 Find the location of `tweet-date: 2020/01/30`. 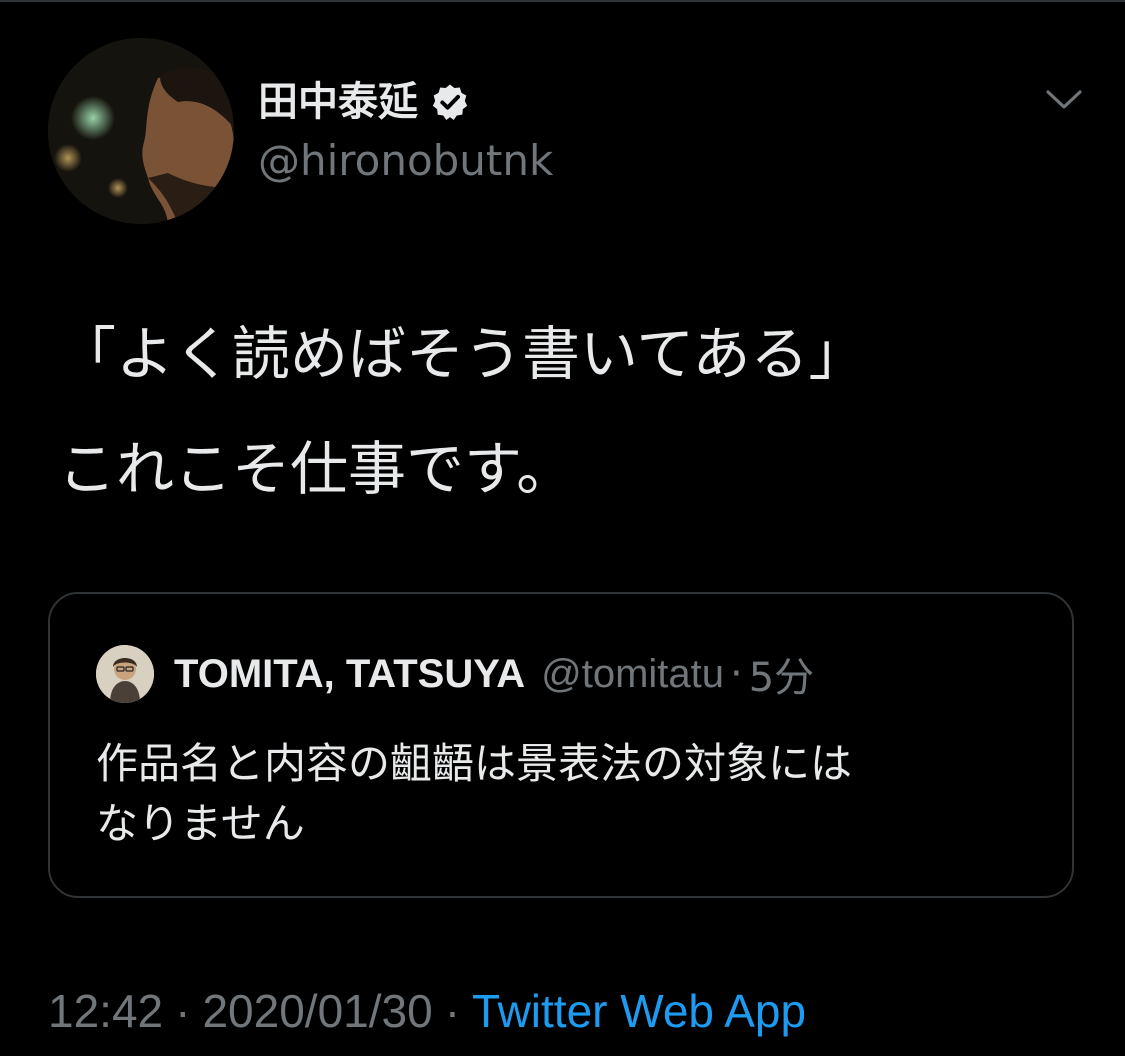

tweet-date: 2020/01/30 is located at coordinates (317, 1011).